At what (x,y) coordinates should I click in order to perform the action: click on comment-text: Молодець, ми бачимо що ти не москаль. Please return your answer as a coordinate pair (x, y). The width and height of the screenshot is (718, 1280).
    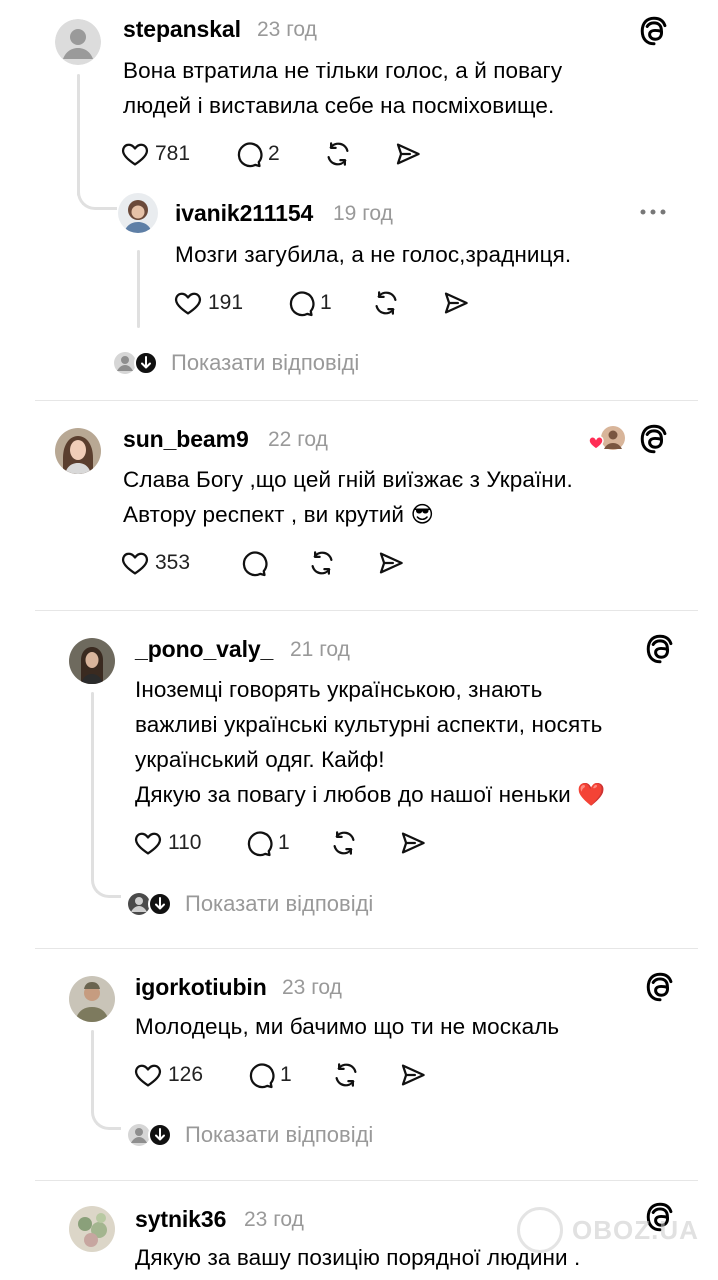
    Looking at the image, I should click on (347, 1026).